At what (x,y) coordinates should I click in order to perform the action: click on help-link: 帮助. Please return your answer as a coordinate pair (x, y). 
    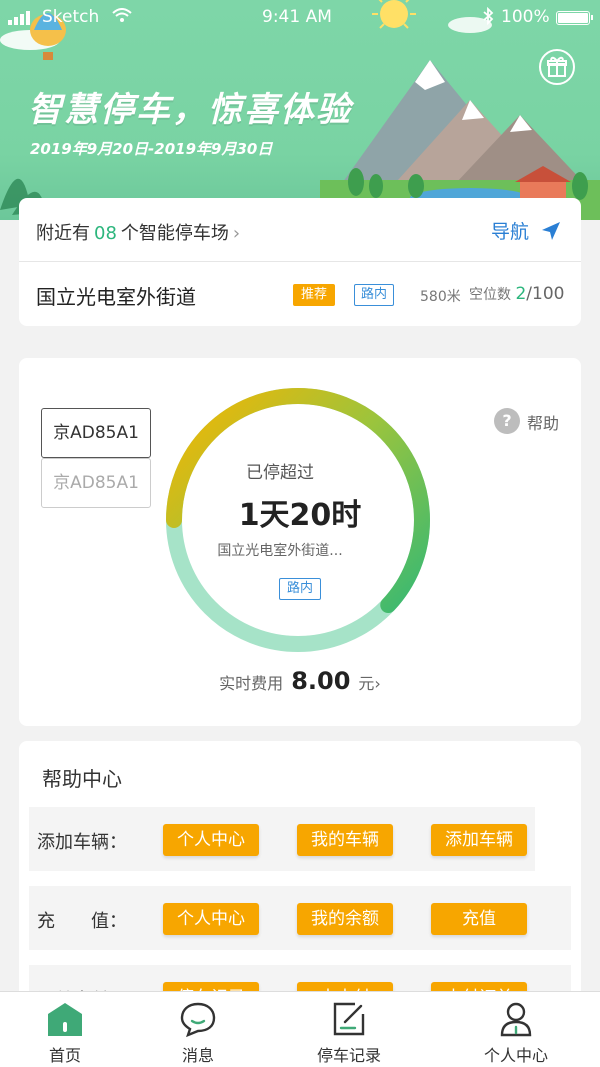
    Looking at the image, I should click on (543, 422).